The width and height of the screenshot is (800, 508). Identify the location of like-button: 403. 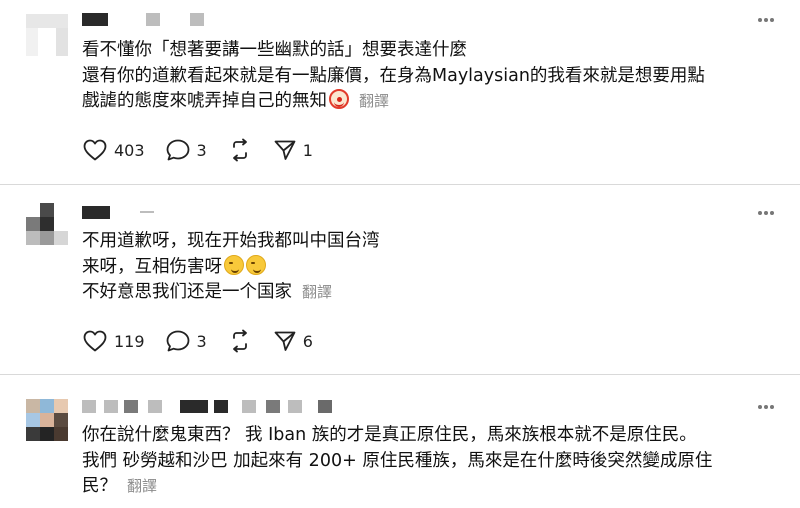
(113, 150).